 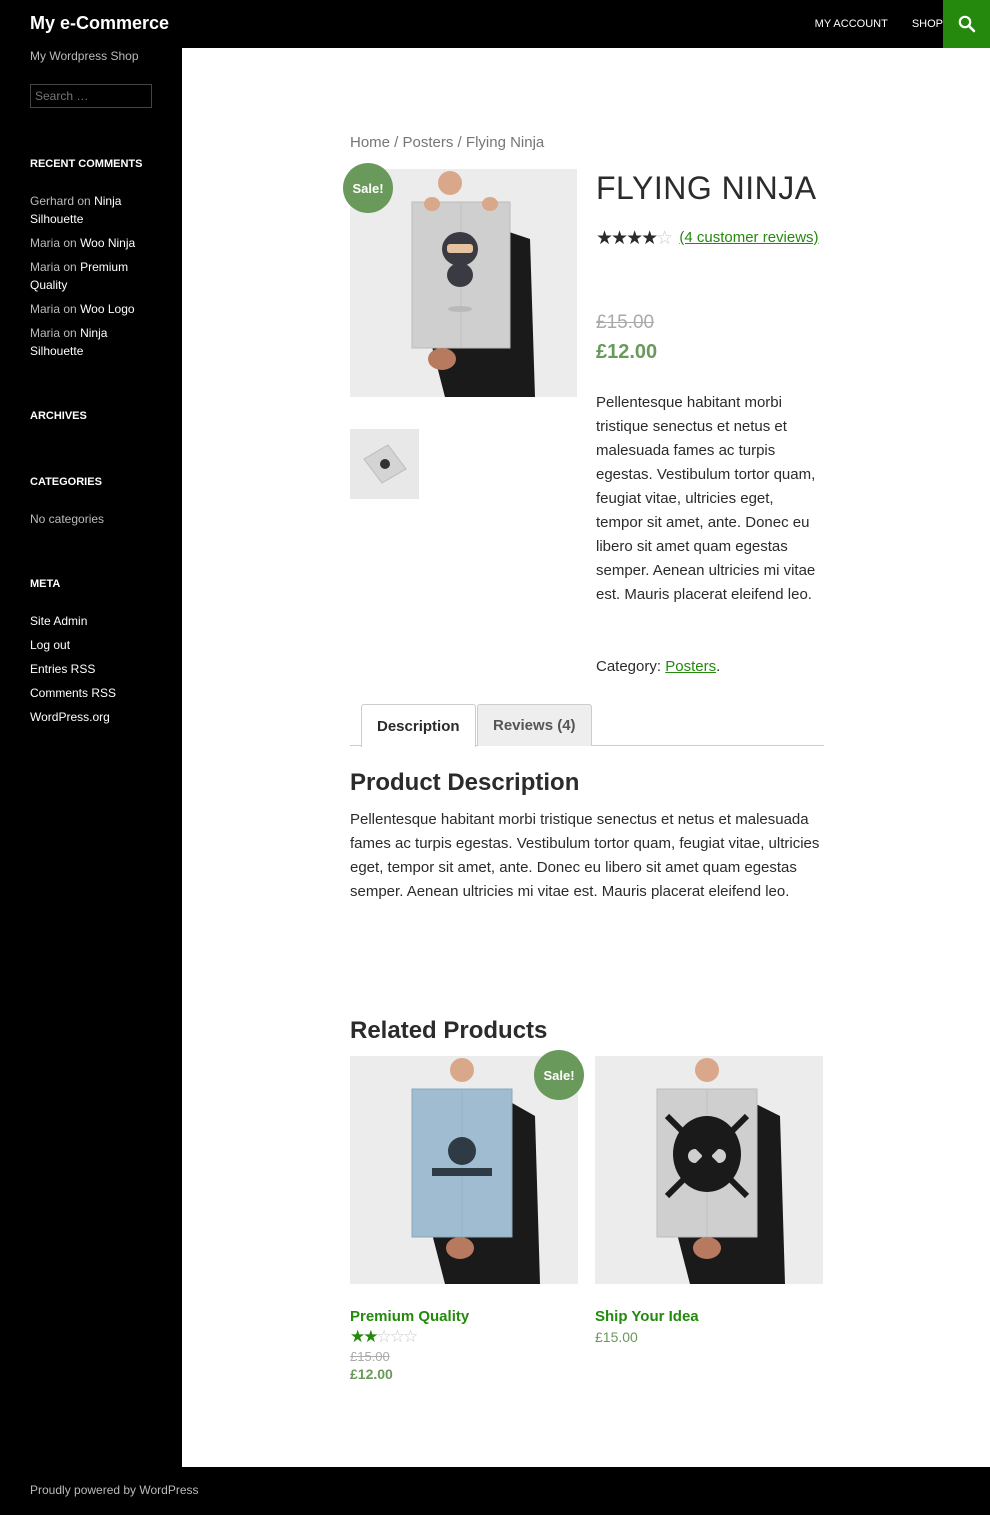 What do you see at coordinates (86, 164) in the screenshot?
I see `recent-comments-title: RECENT COMMENTS` at bounding box center [86, 164].